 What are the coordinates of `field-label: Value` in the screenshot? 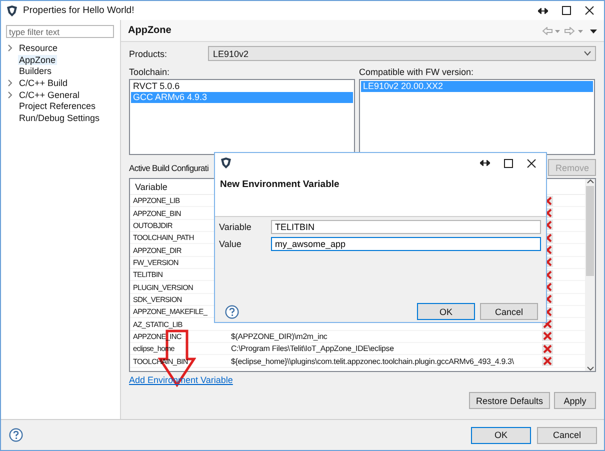 It's located at (230, 244).